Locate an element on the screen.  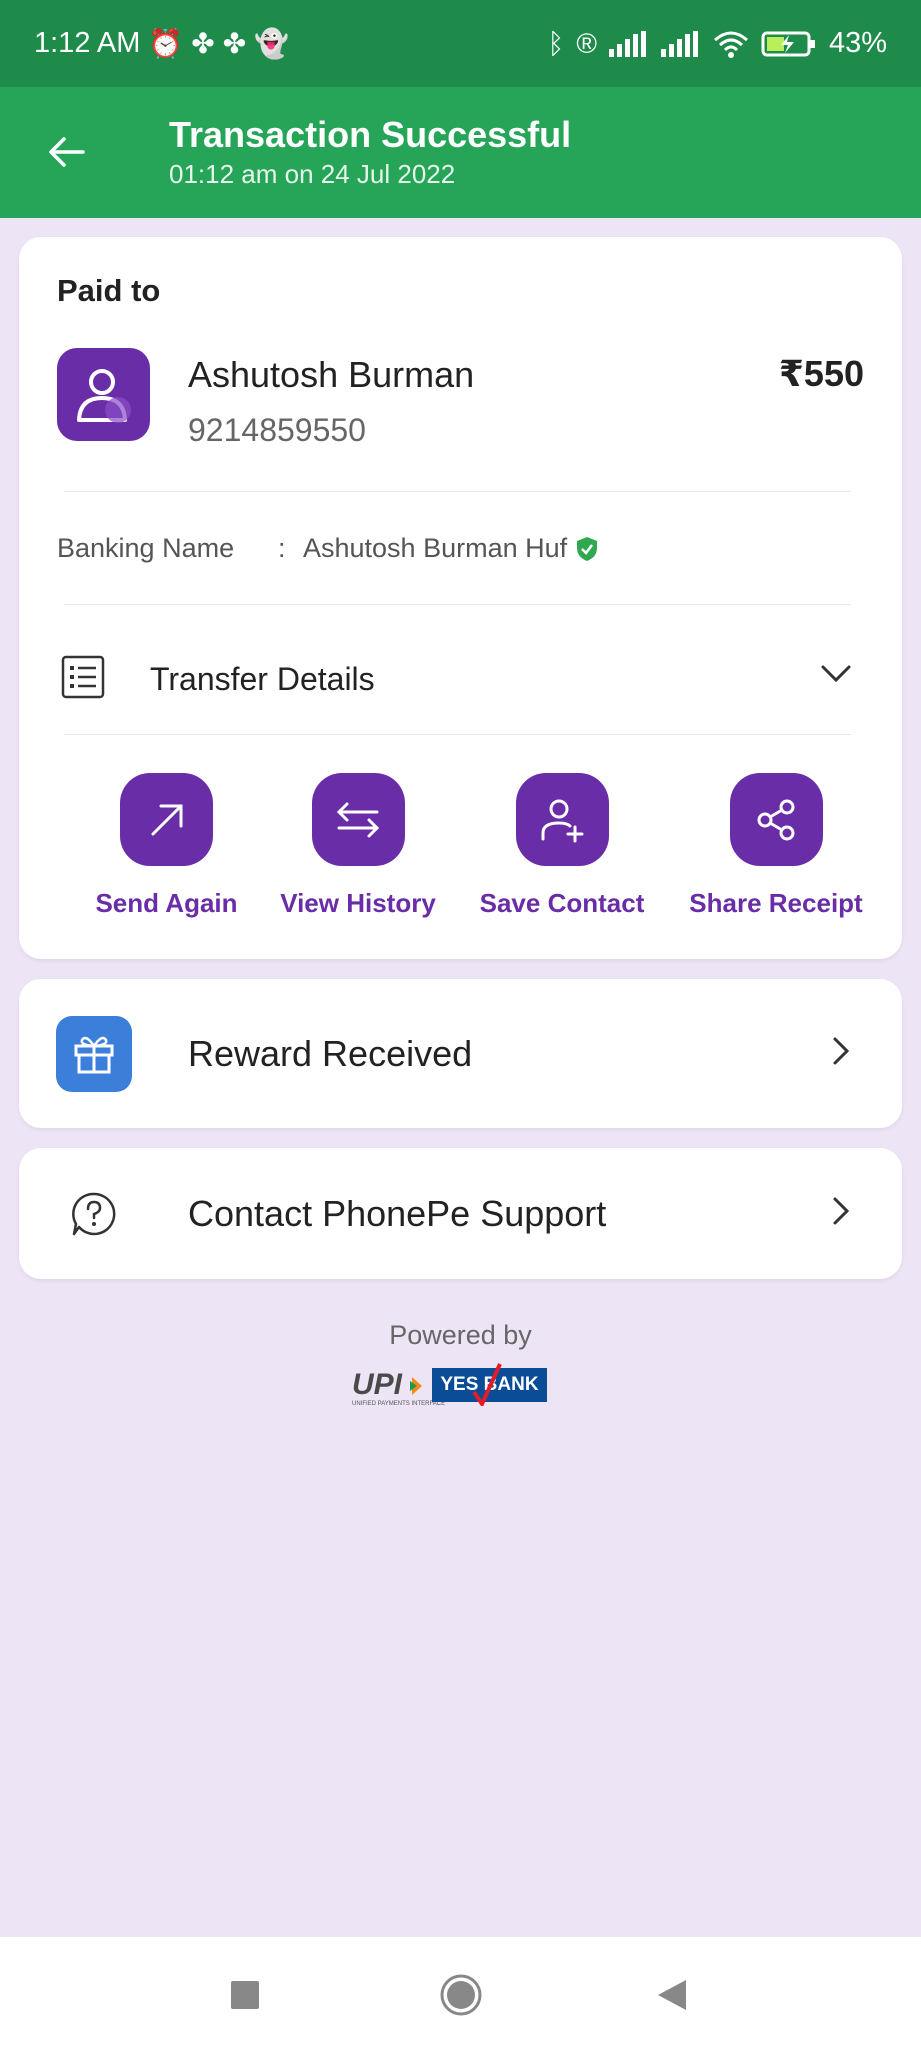
snapchat-icon: 👻 is located at coordinates (272, 43).